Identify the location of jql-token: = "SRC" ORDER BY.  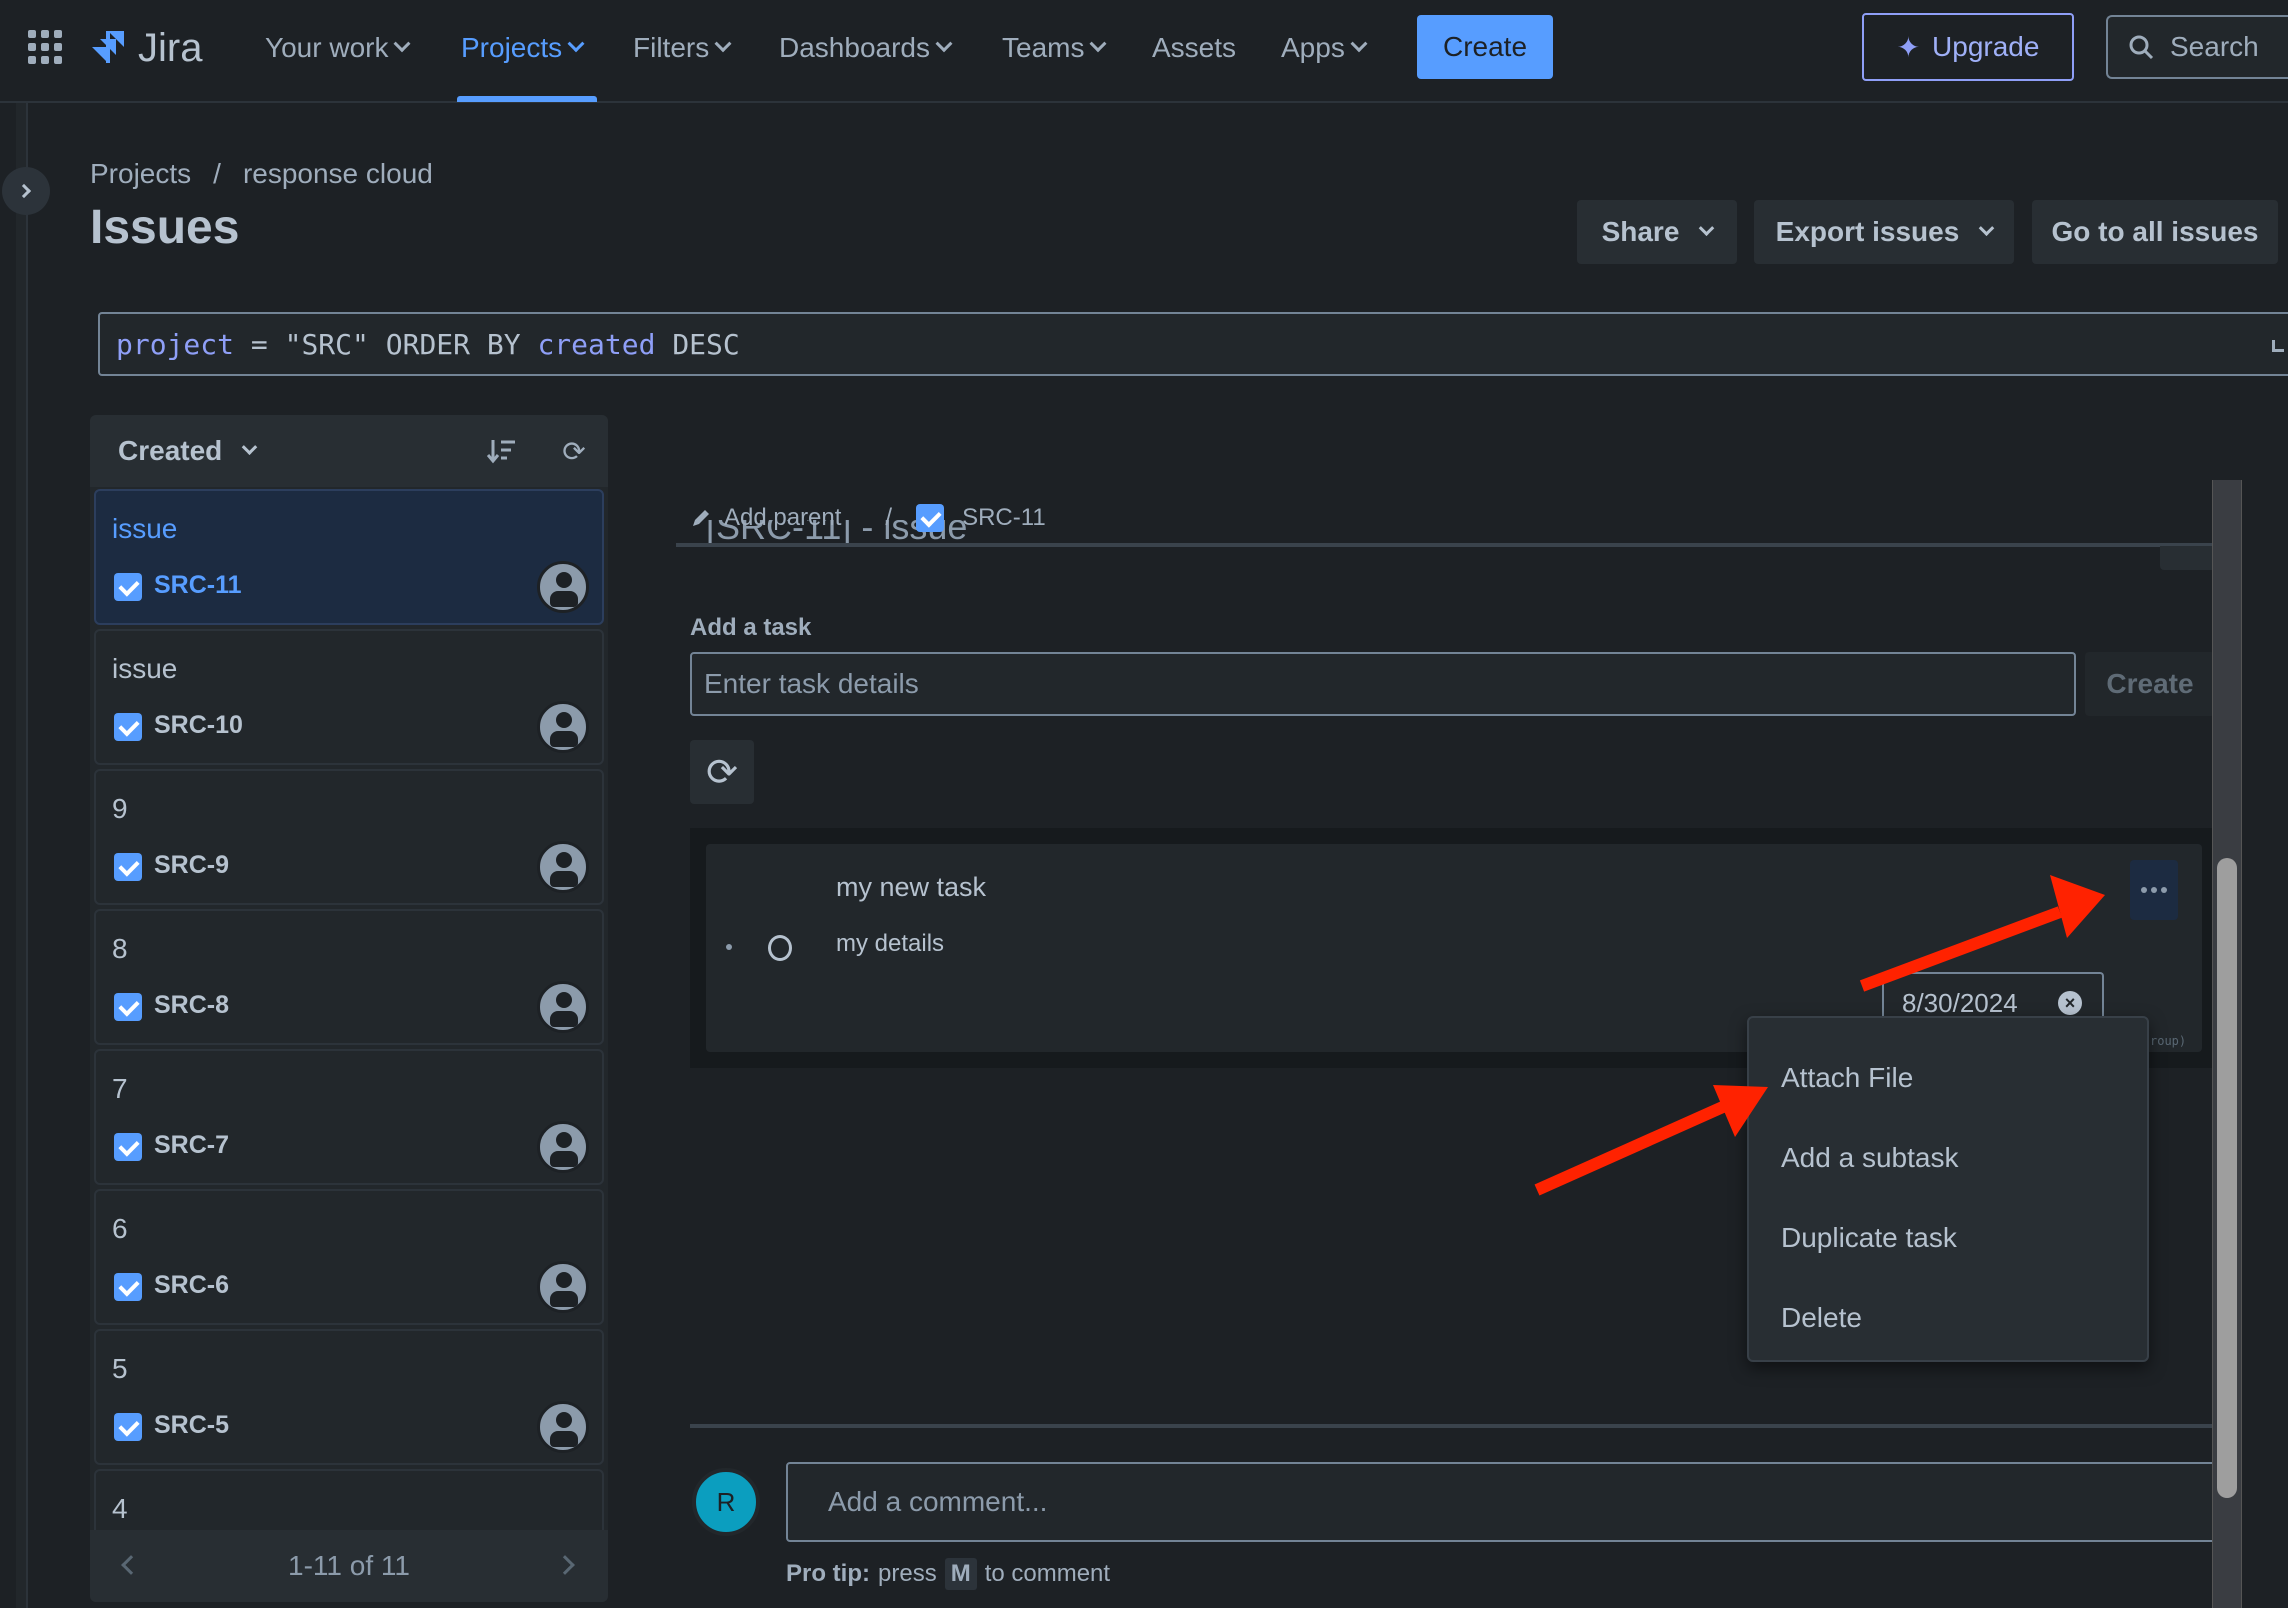
(386, 344).